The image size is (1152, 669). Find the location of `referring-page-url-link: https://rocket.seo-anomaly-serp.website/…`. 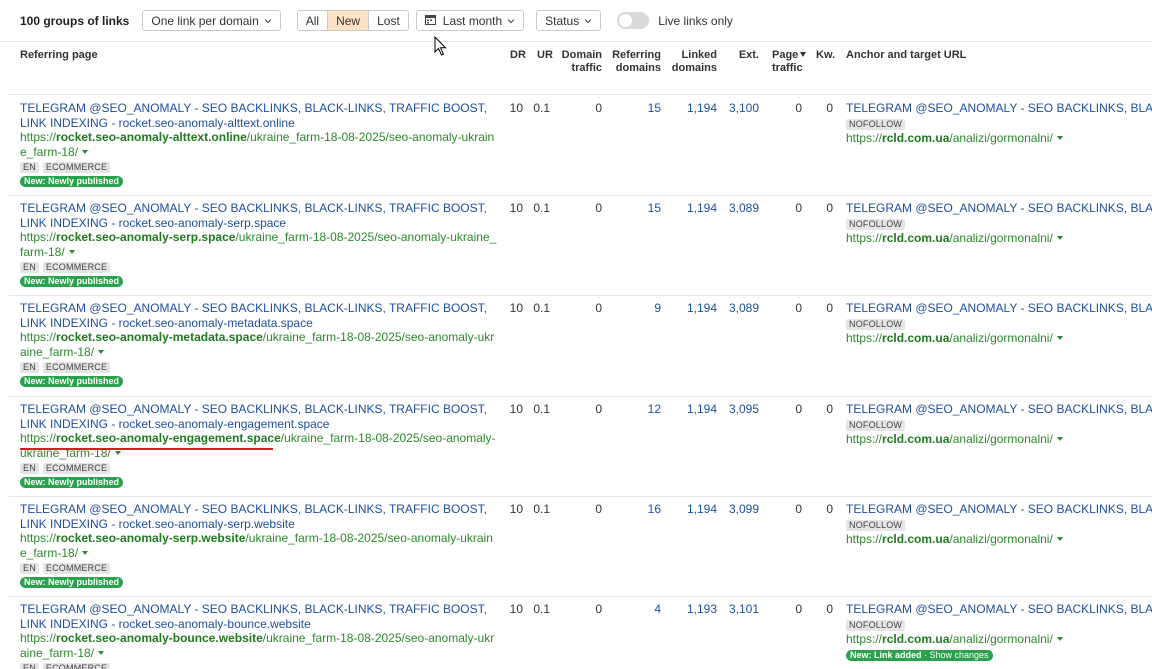

referring-page-url-link: https://rocket.seo-anomaly-serp.website/… is located at coordinates (259, 545).